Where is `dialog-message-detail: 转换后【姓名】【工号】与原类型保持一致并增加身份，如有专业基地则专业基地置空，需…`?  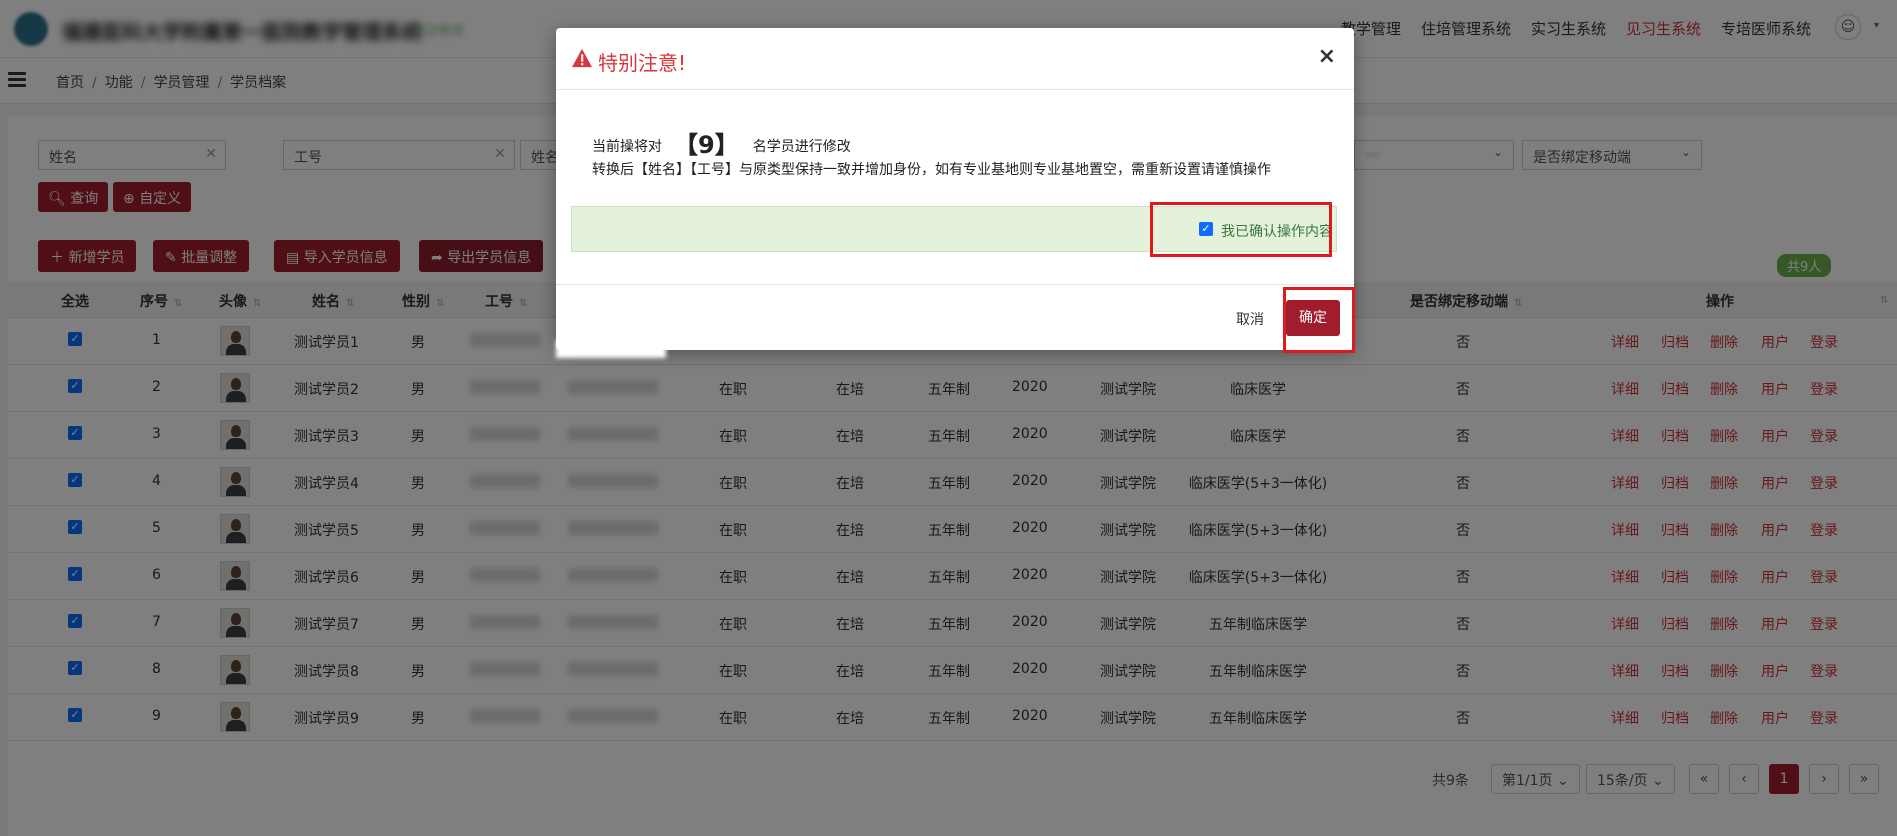
dialog-message-detail: 转换后【姓名】【工号】与原类型保持一致并增加身份，如有专业基地则专业基地置空，需… is located at coordinates (931, 170).